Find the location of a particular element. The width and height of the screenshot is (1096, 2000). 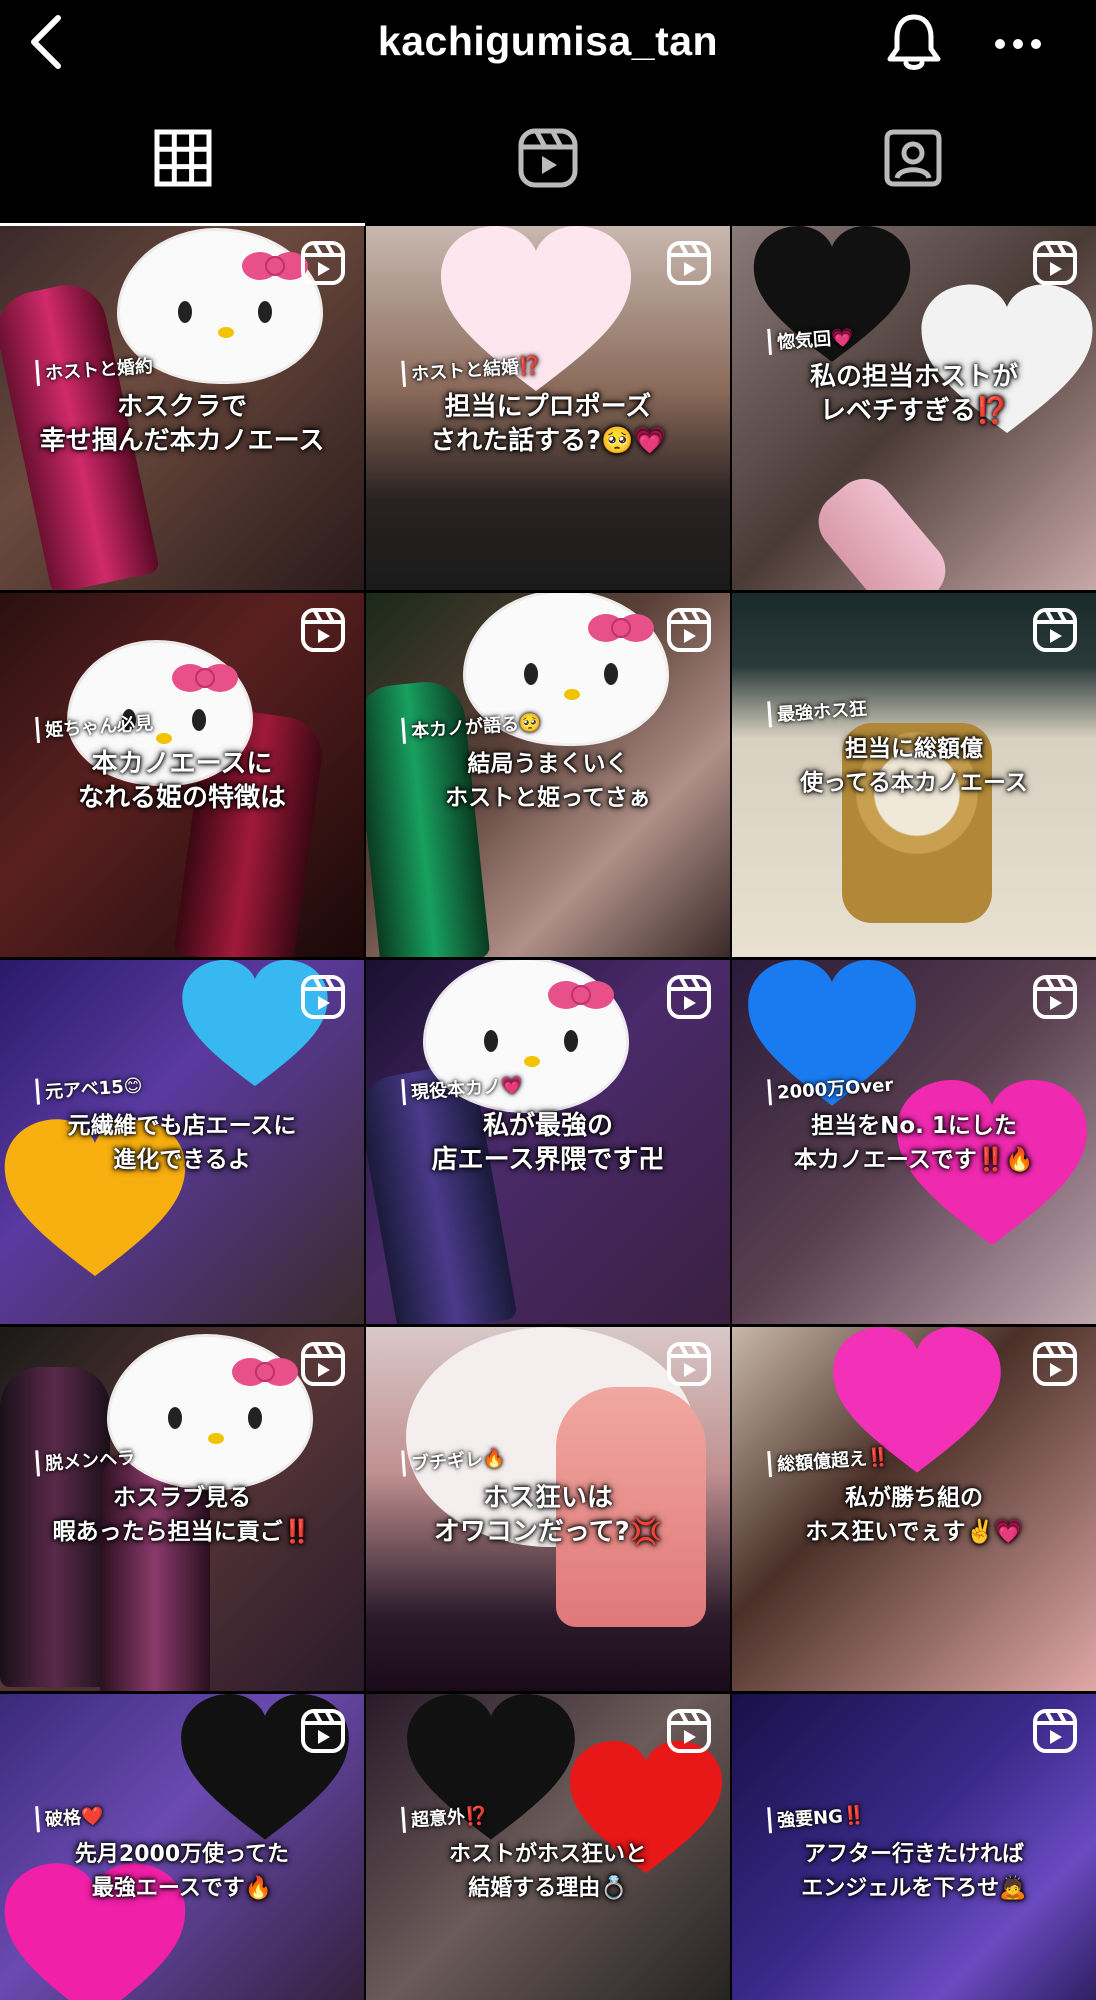

post-tile: ブチギレ🔥 ホス狂いは オワコンだって?💢 is located at coordinates (548, 1509).